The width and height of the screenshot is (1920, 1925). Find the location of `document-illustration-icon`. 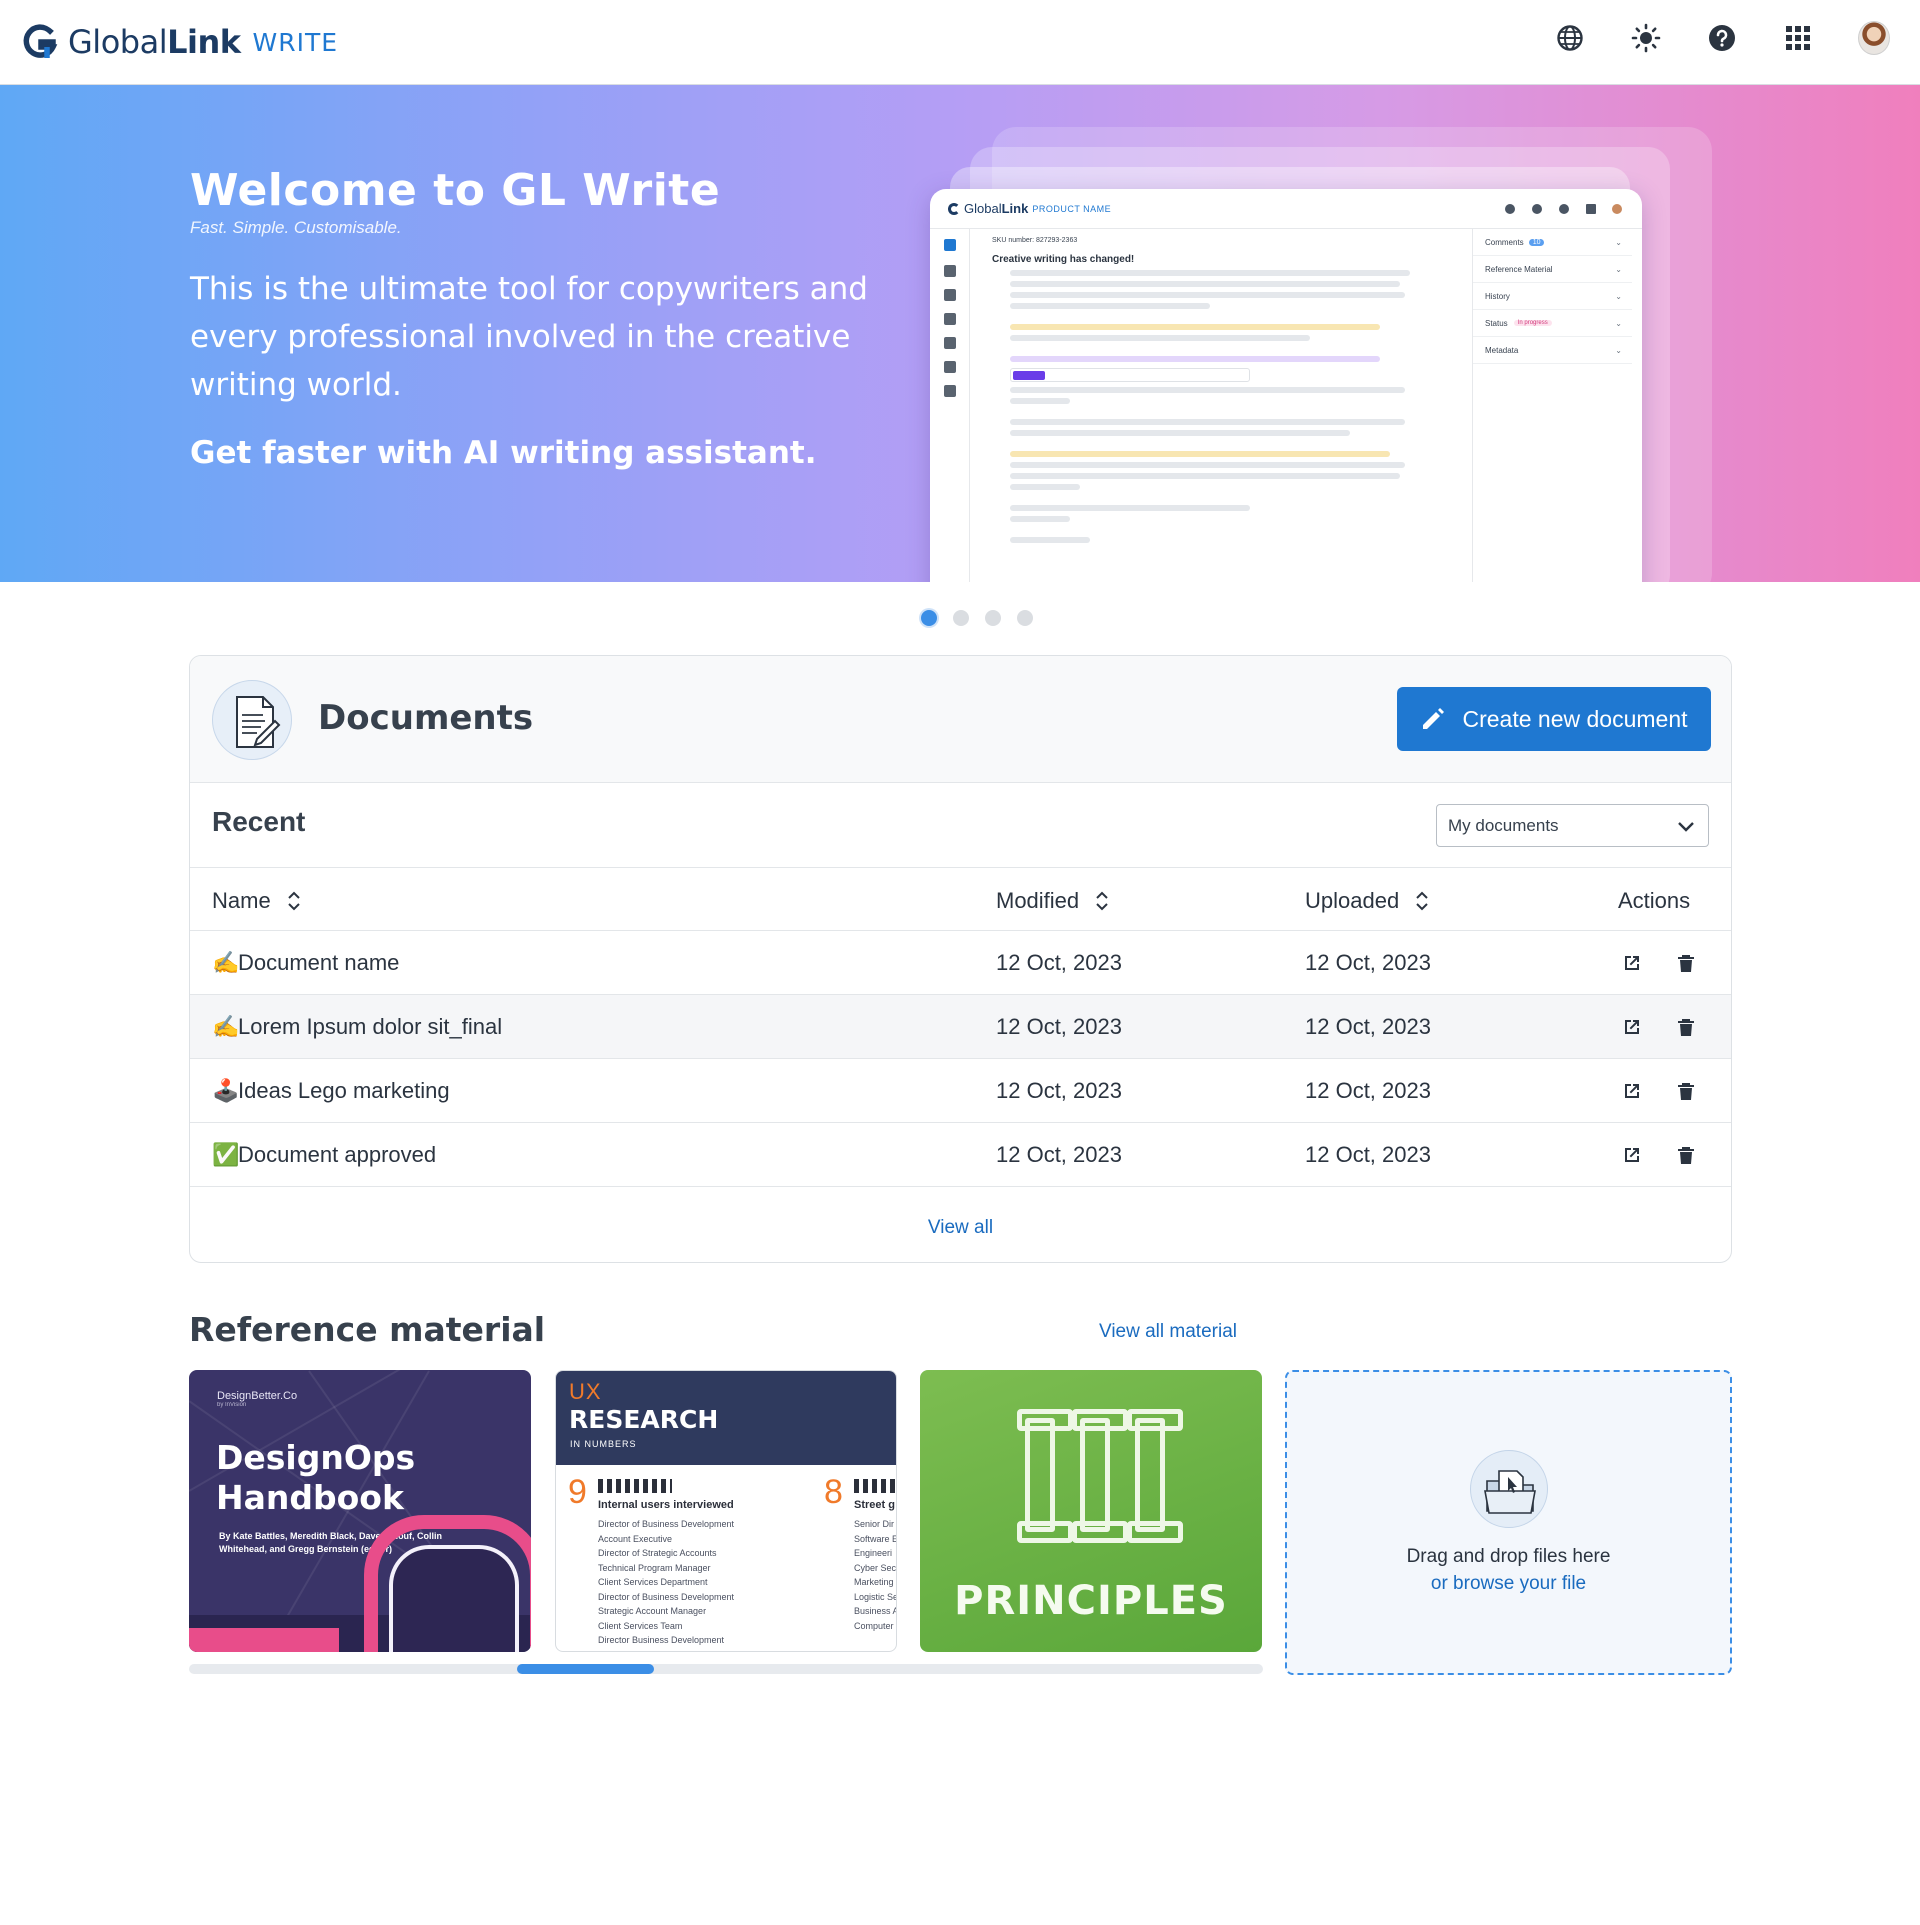

document-illustration-icon is located at coordinates (252, 720).